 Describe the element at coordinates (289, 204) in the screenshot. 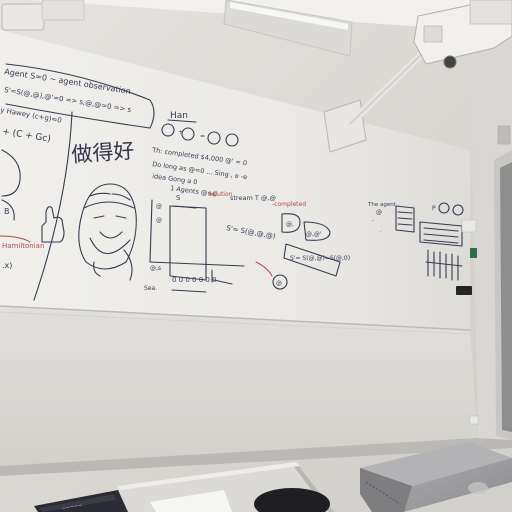

I see `svg-text: -completed` at that location.